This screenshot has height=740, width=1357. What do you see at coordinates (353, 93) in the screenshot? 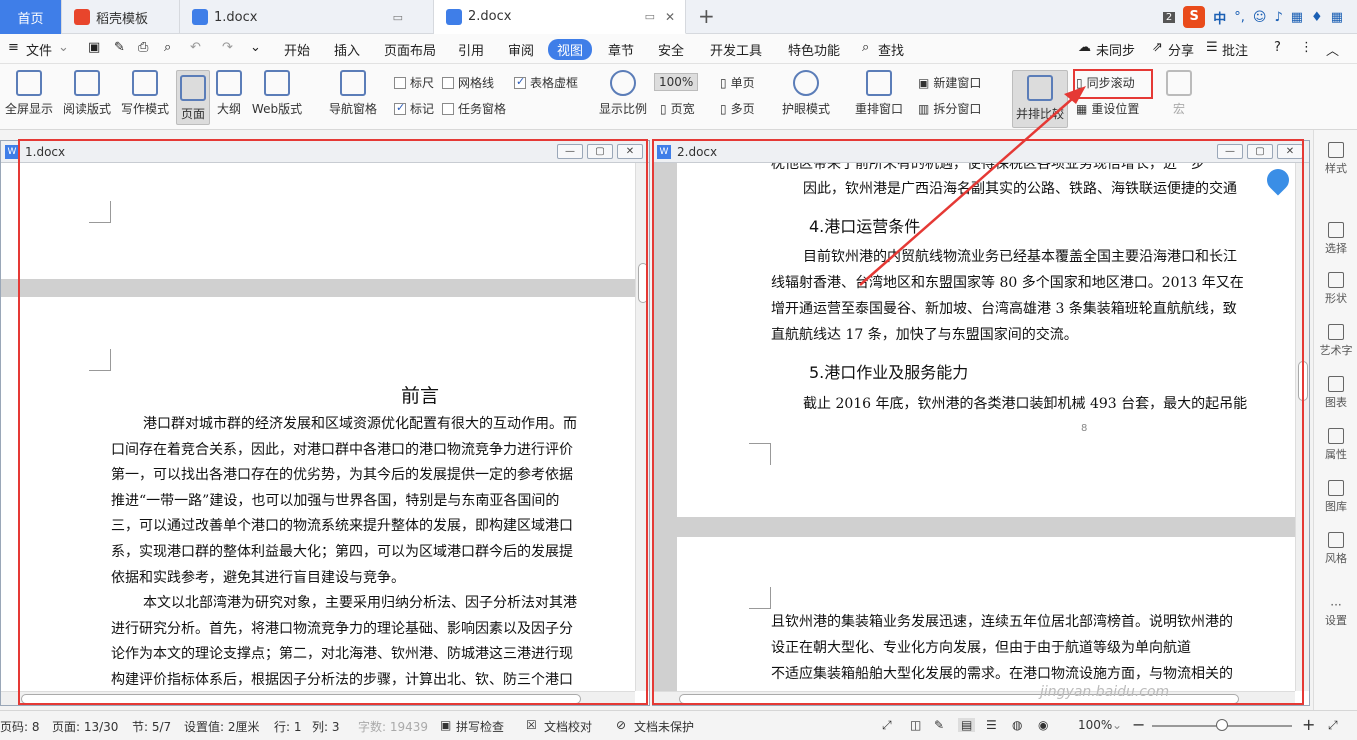
I see `nav-pane-button: 导航窗格` at bounding box center [353, 93].